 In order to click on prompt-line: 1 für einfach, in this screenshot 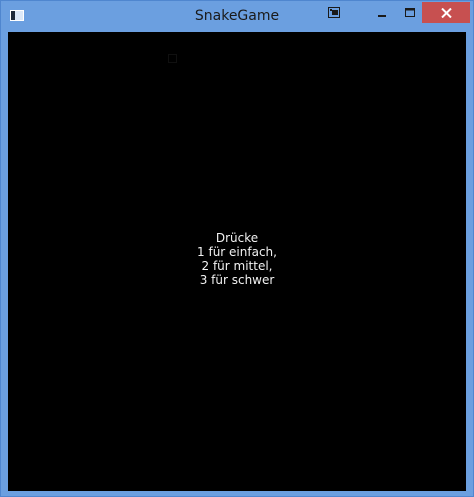, I will do `click(237, 252)`.